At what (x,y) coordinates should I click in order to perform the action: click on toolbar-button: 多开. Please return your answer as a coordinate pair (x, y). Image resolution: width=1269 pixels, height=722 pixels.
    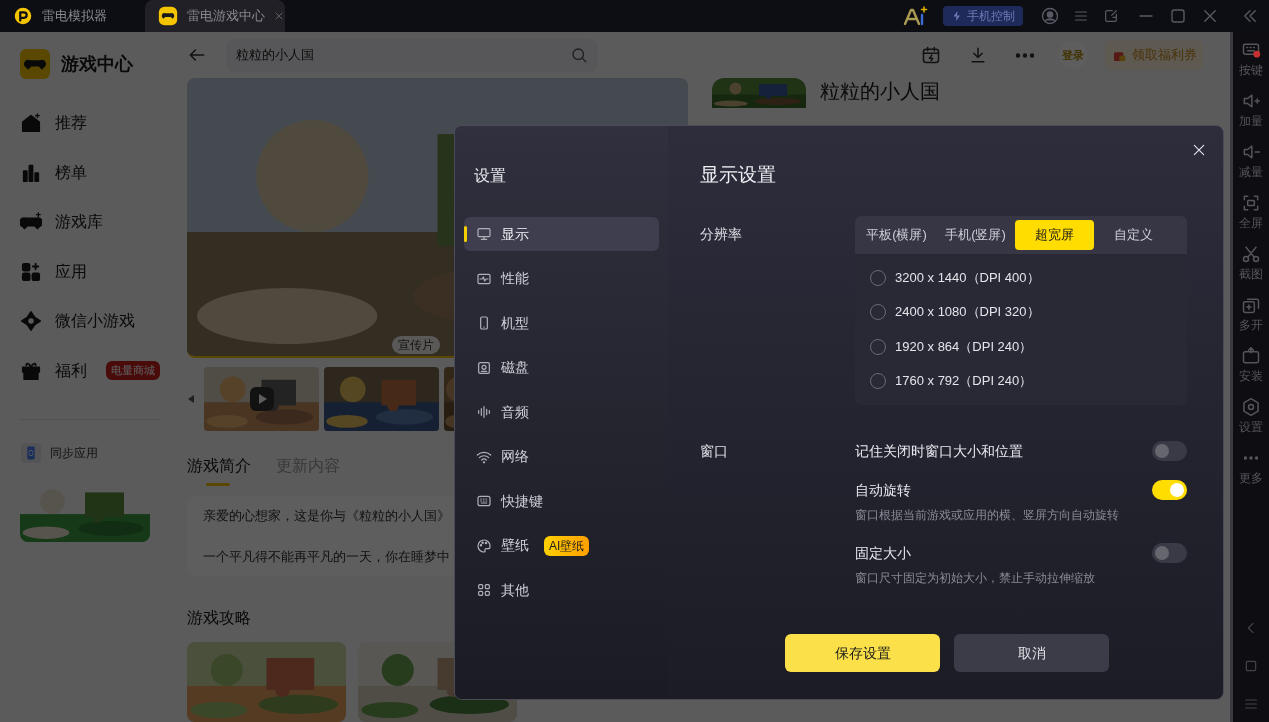
    Looking at the image, I should click on (1251, 314).